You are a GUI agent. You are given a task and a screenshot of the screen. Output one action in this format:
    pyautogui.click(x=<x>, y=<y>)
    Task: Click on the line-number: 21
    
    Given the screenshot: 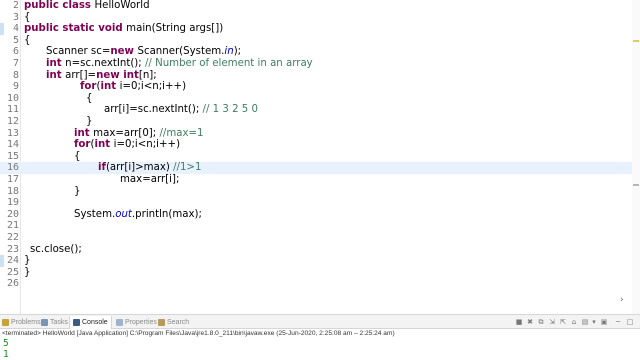 What is the action you would take?
    pyautogui.click(x=12, y=226)
    